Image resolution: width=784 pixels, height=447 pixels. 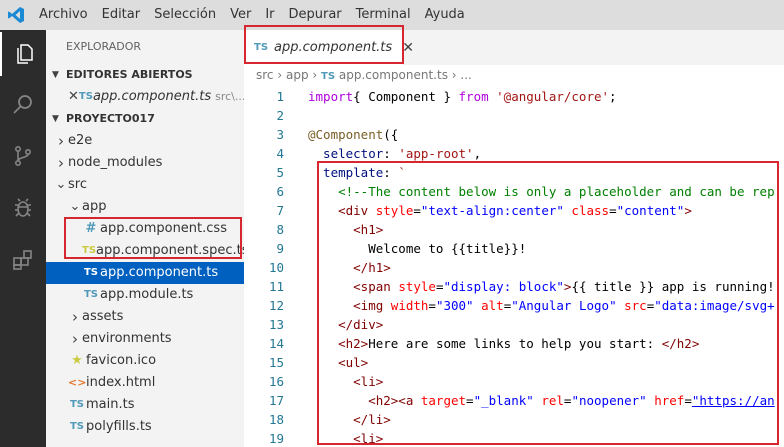 I want to click on tab-label: app.component.ts, so click(x=333, y=47).